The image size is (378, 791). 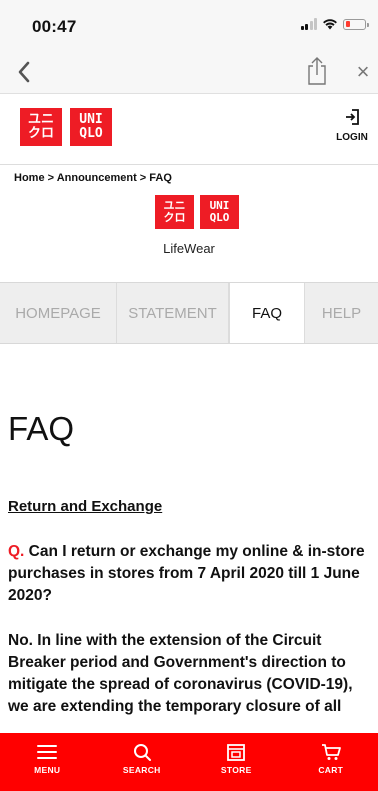 What do you see at coordinates (47, 770) in the screenshot?
I see `nav-menu-label: MENU` at bounding box center [47, 770].